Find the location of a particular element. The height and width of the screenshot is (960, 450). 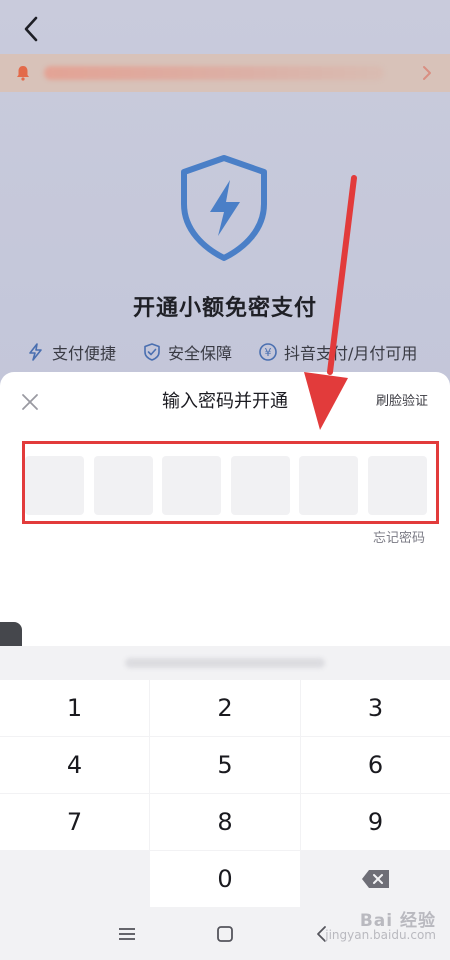

key-1: 1 is located at coordinates (74, 708).